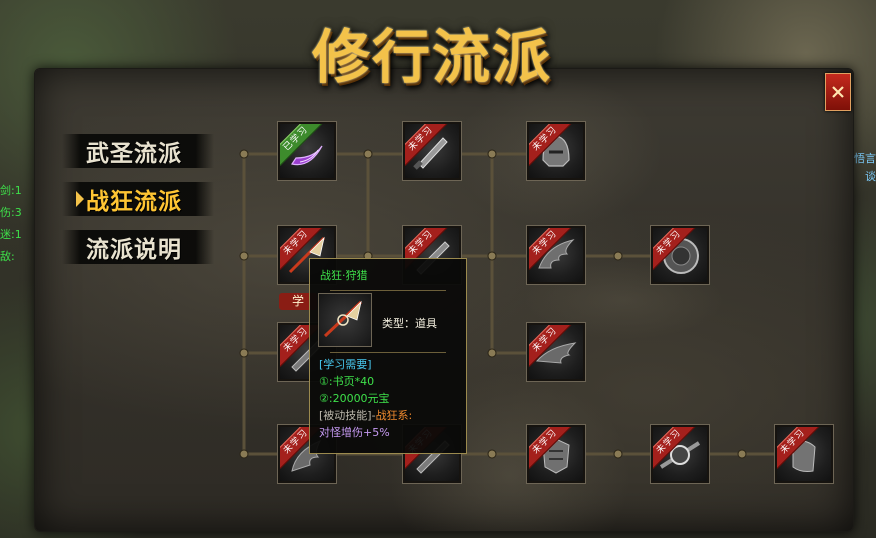 The width and height of the screenshot is (876, 538). Describe the element at coordinates (7, 256) in the screenshot. I see `hud-left-stat: 敌:` at that location.